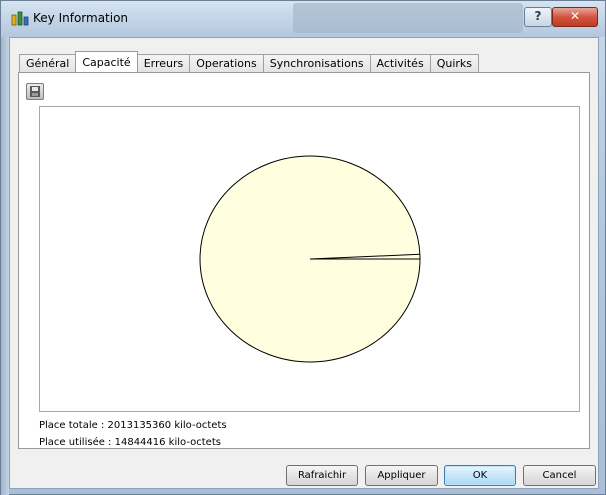 This screenshot has height=495, width=606. What do you see at coordinates (408, 18) in the screenshot?
I see `background-blur` at bounding box center [408, 18].